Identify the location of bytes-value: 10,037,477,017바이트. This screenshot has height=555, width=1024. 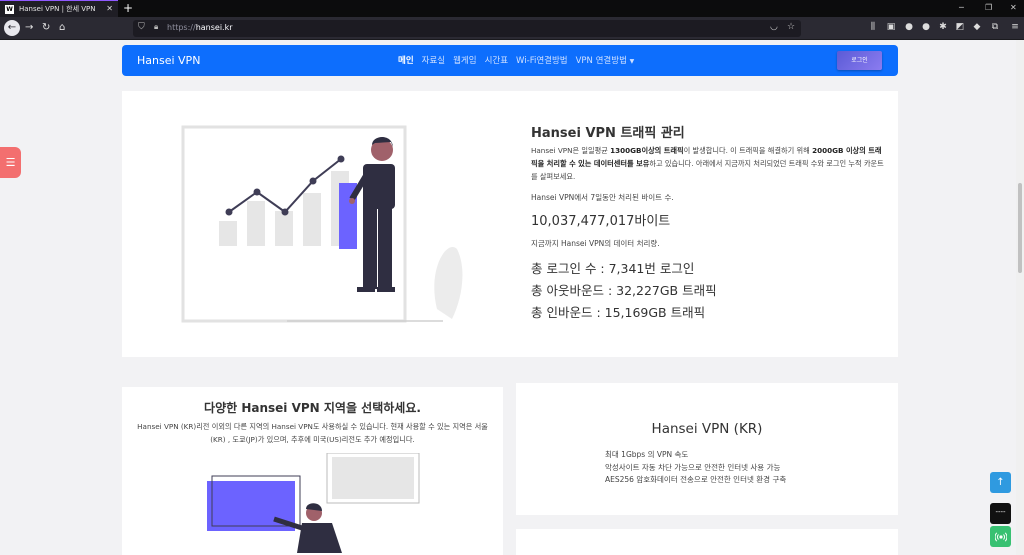
(601, 221).